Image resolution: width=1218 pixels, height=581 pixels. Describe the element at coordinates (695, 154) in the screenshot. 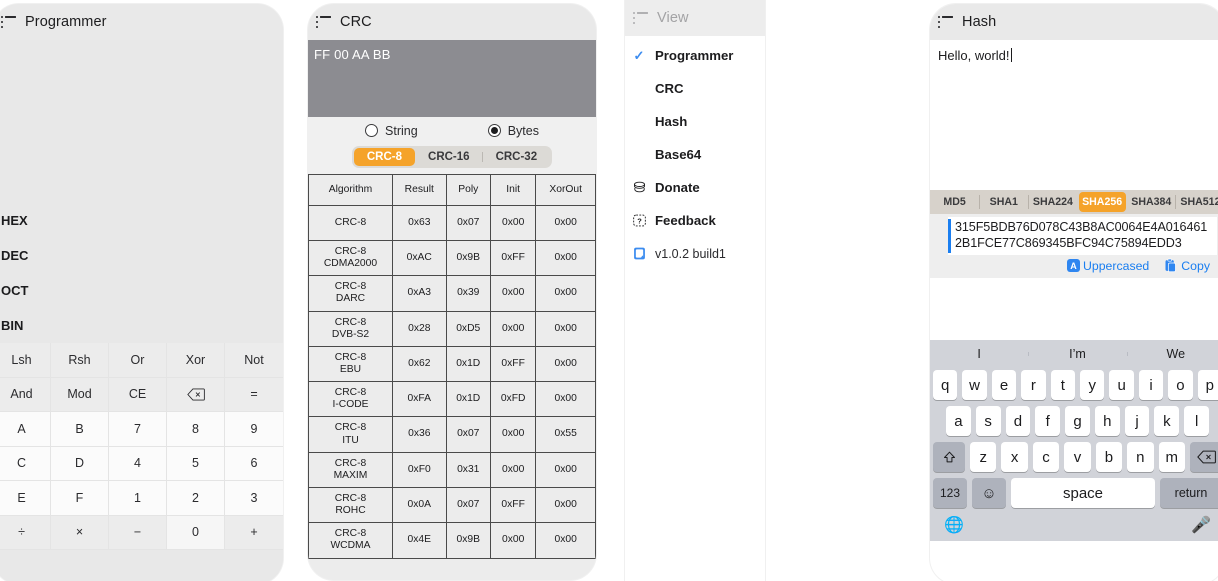

I see `menu-item-base64: Base64` at that location.